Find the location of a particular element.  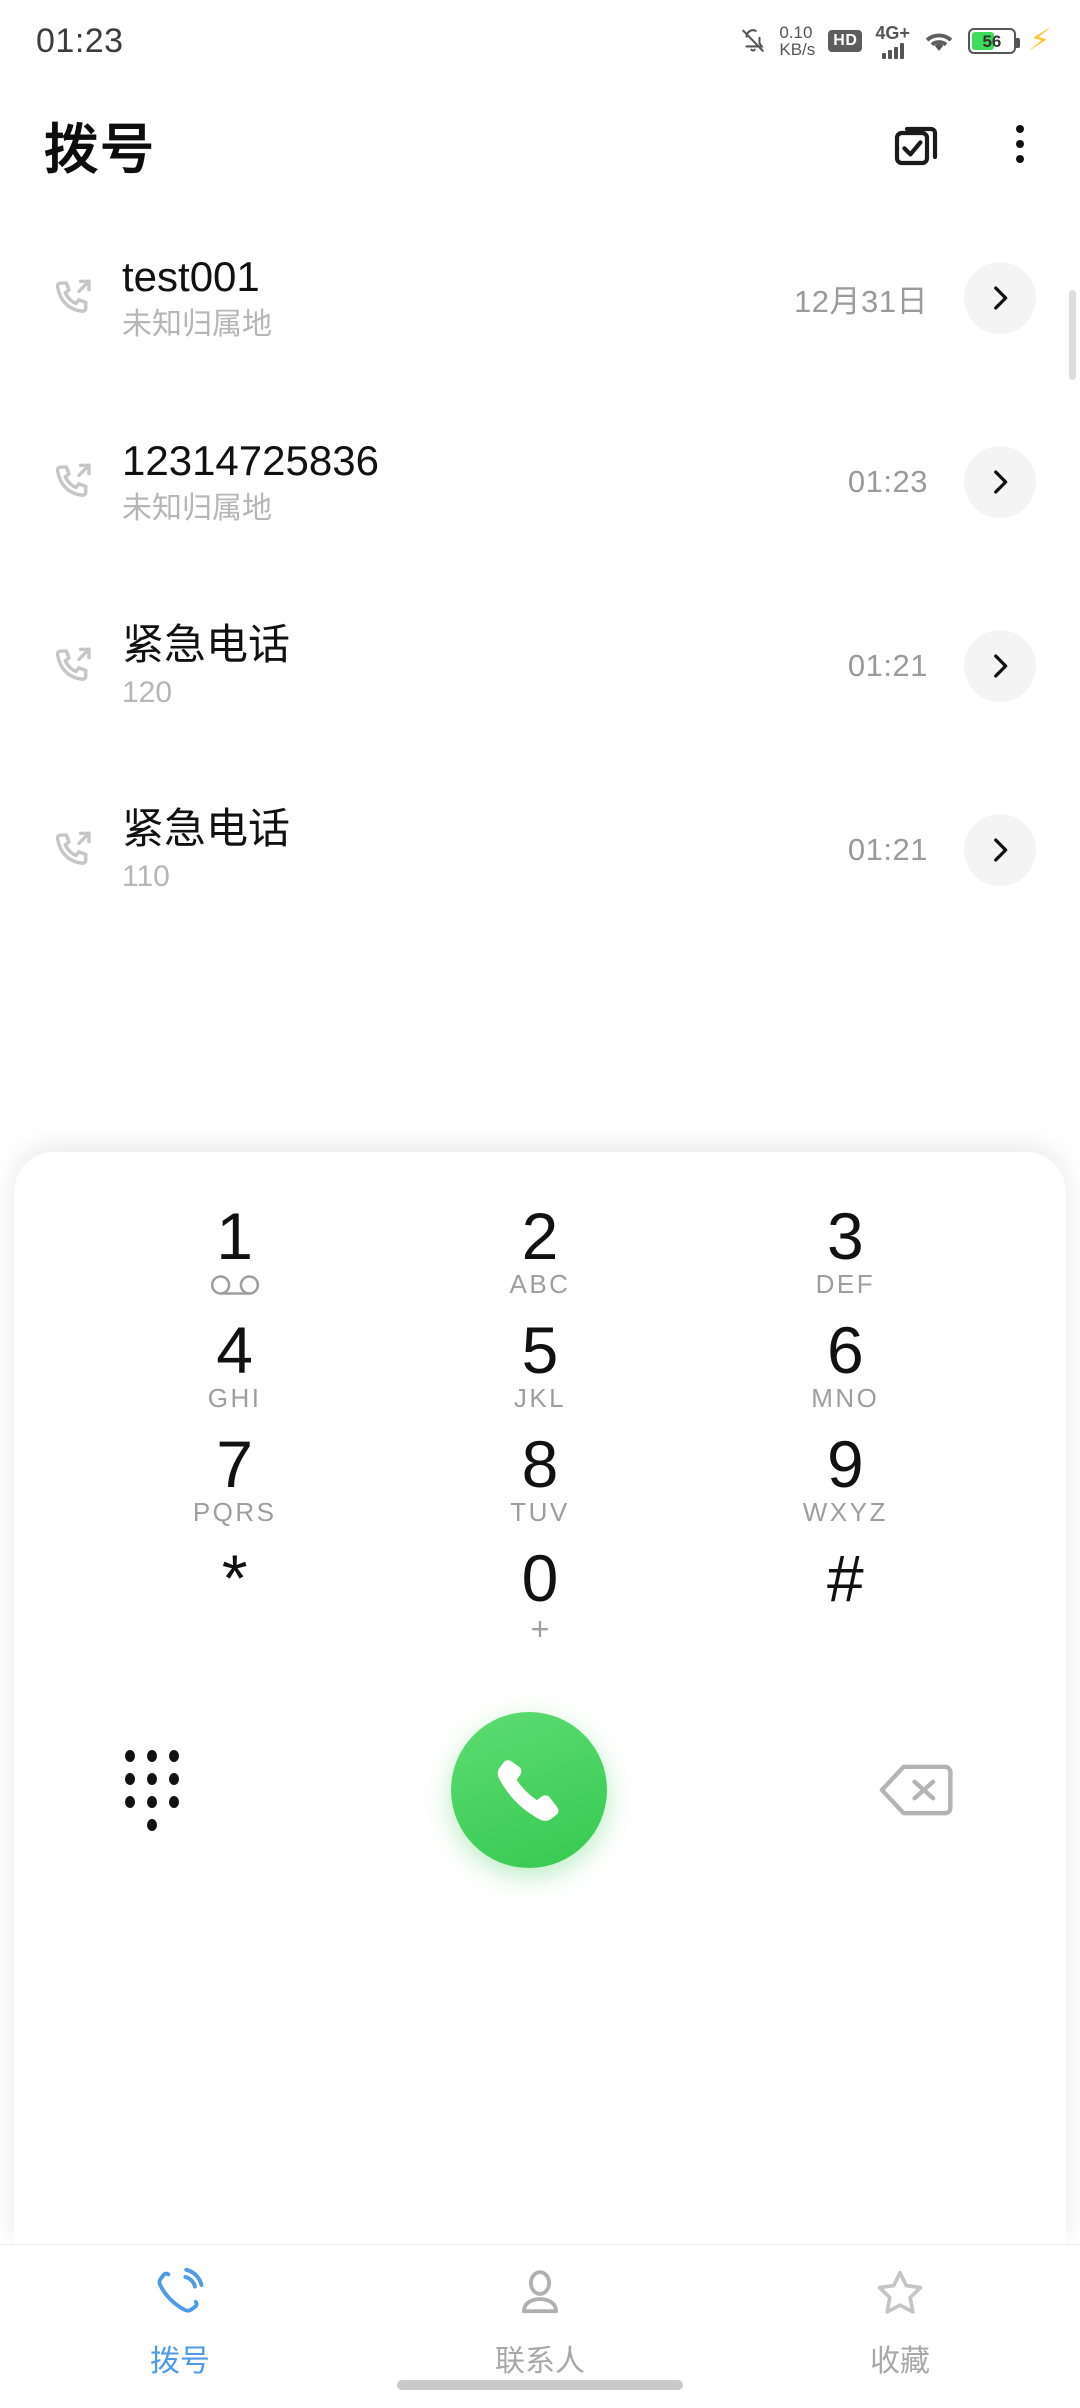

key-letters: GHI is located at coordinates (234, 1398).